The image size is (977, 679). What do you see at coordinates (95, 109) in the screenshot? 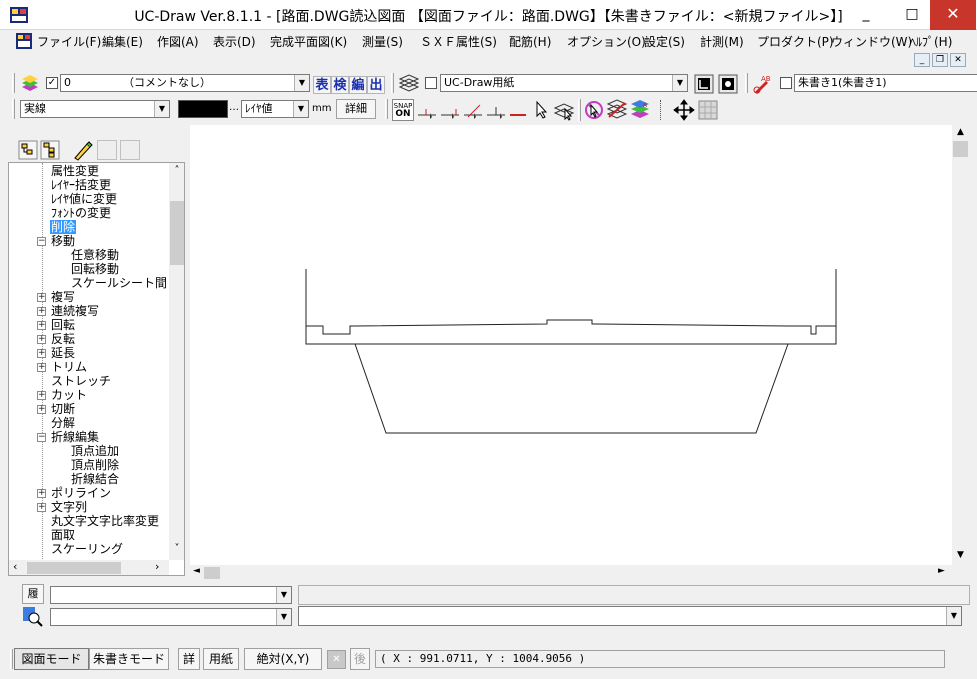
I see `linetype-combo: 実線 ▼` at bounding box center [95, 109].